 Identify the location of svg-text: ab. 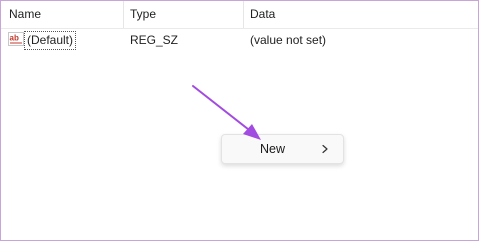
(14, 38).